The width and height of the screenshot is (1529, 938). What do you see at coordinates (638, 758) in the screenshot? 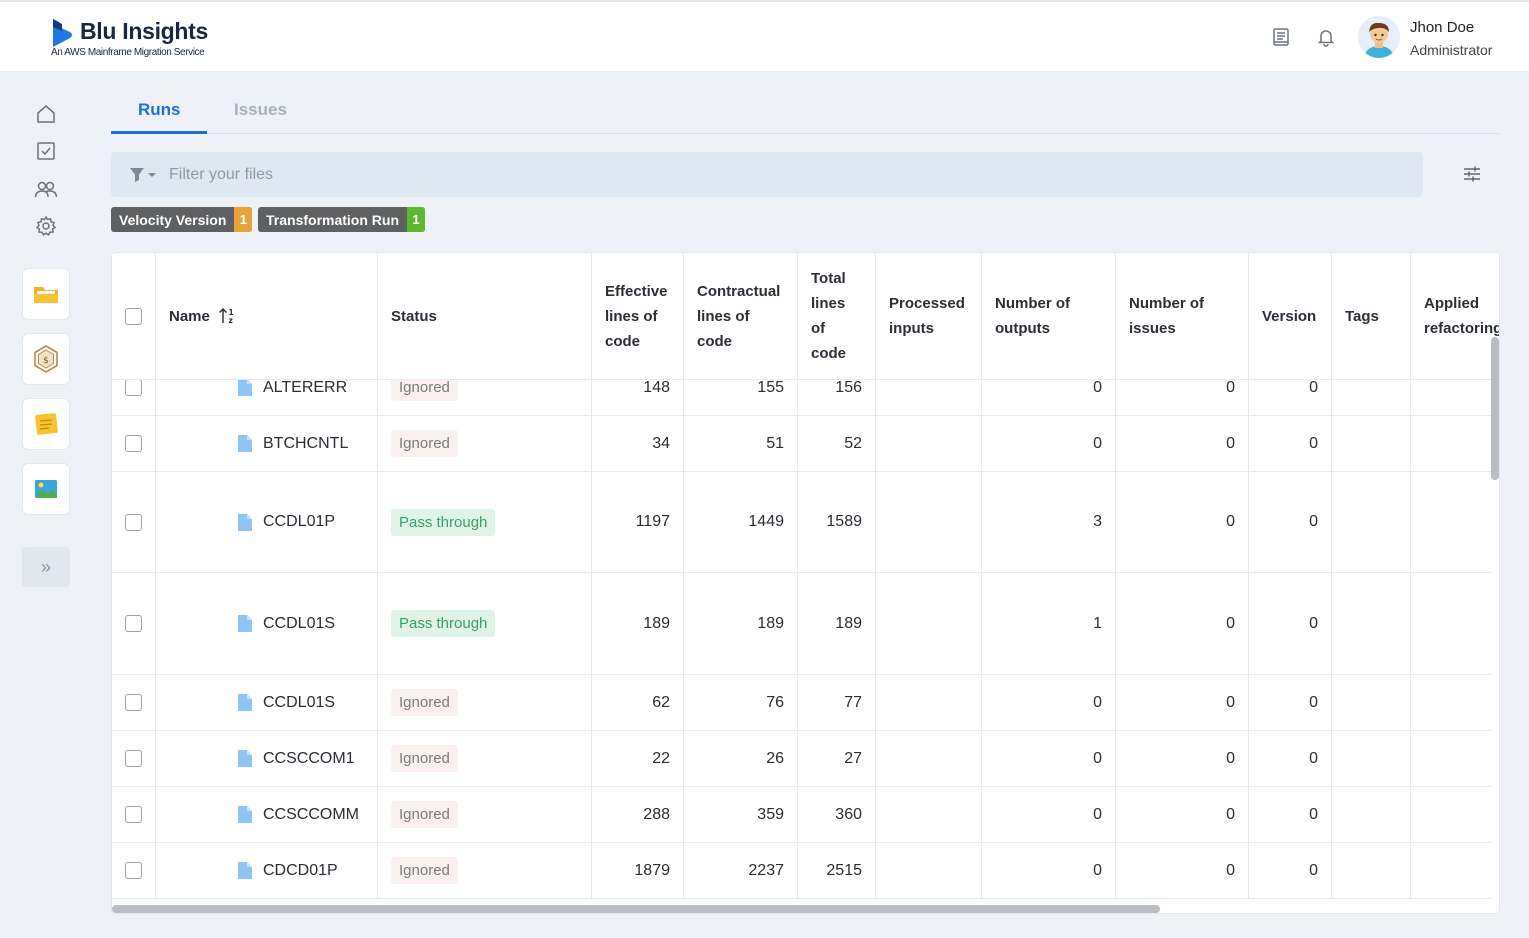
I see `cell-effective: 22` at bounding box center [638, 758].